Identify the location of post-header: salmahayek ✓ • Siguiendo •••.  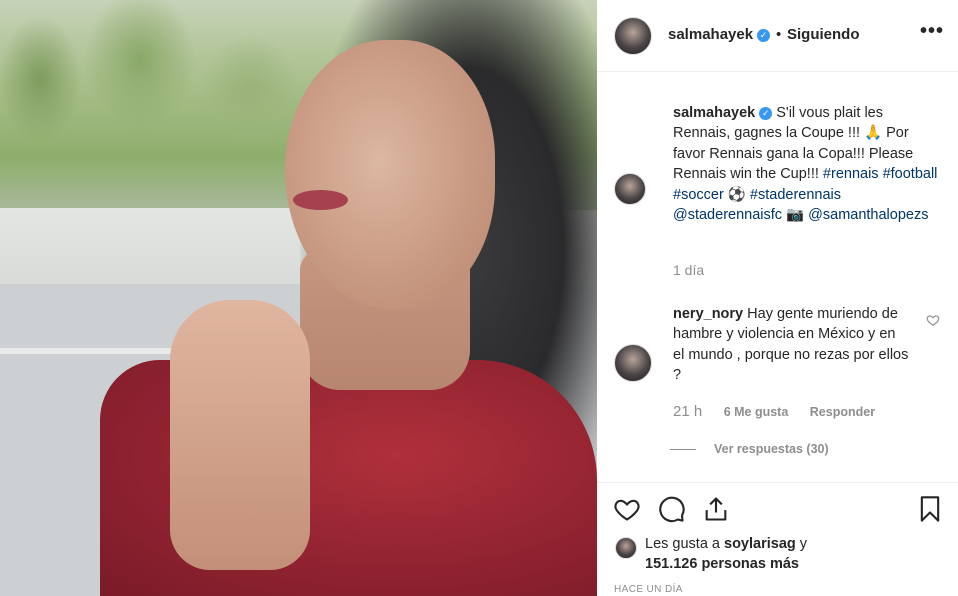
(777, 36).